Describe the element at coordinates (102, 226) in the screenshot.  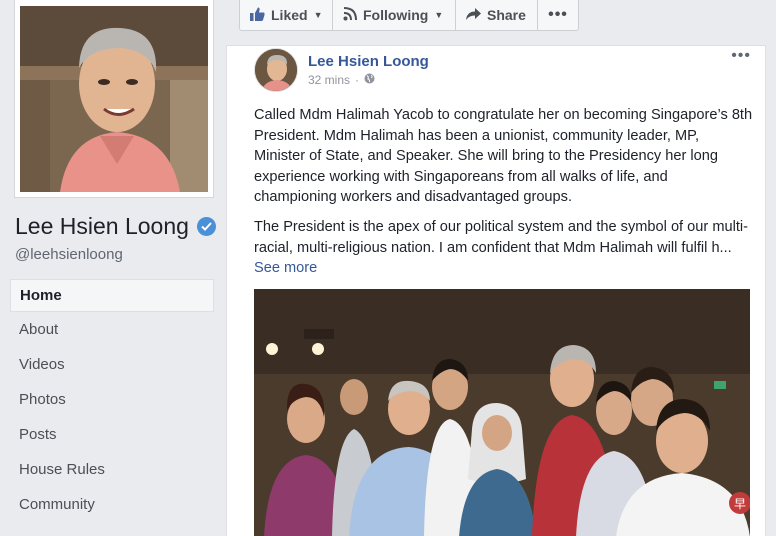
I see `page-name-text: Lee Hsien Loong` at that location.